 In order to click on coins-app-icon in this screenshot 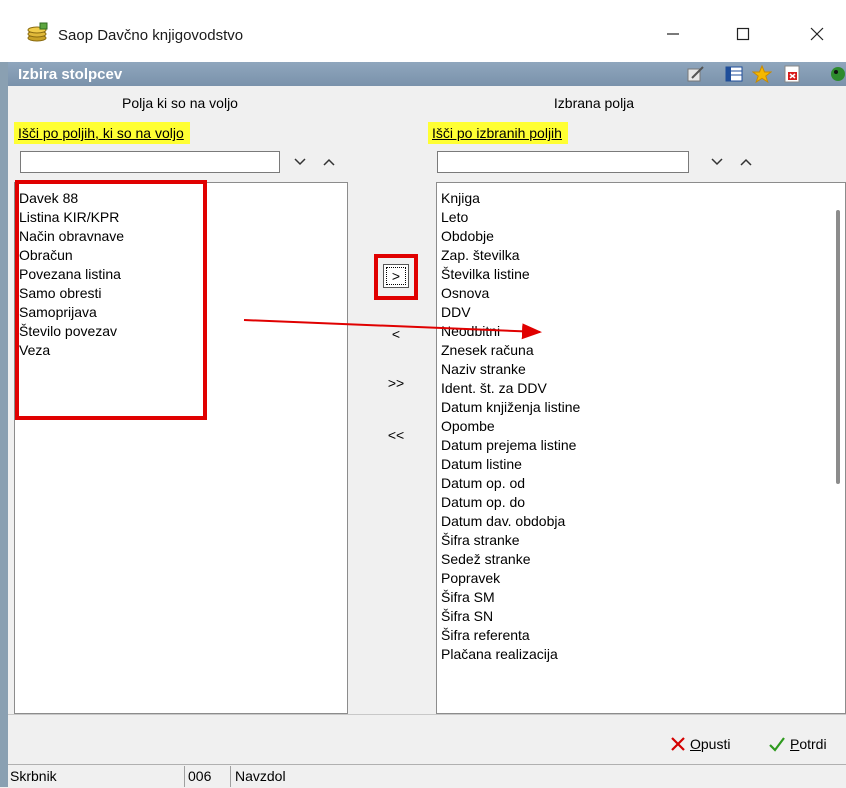, I will do `click(37, 32)`.